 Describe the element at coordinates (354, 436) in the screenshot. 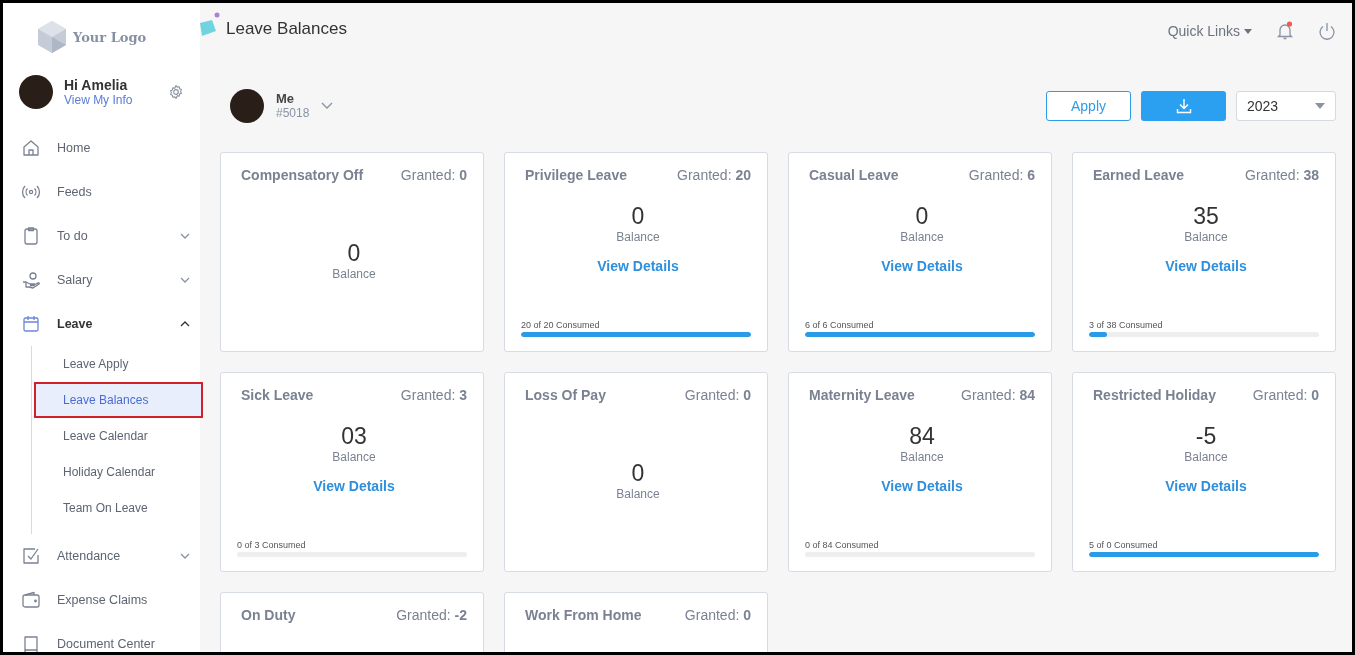

I see `balance-value: 03` at that location.